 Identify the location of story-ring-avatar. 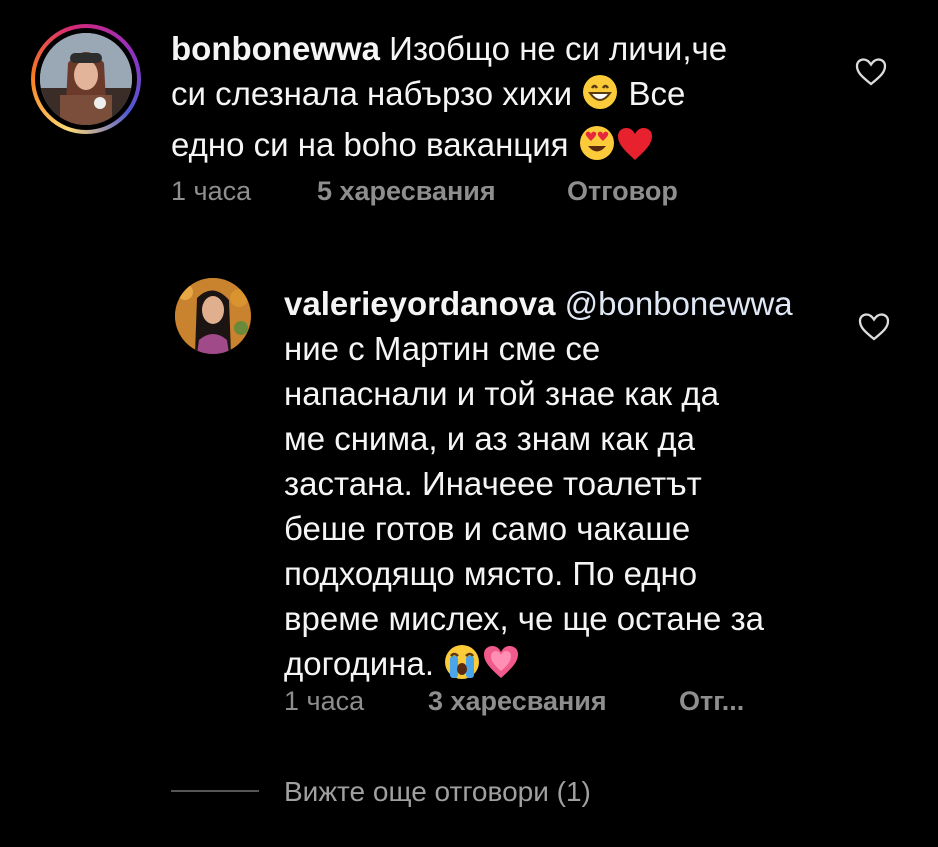
(86, 79).